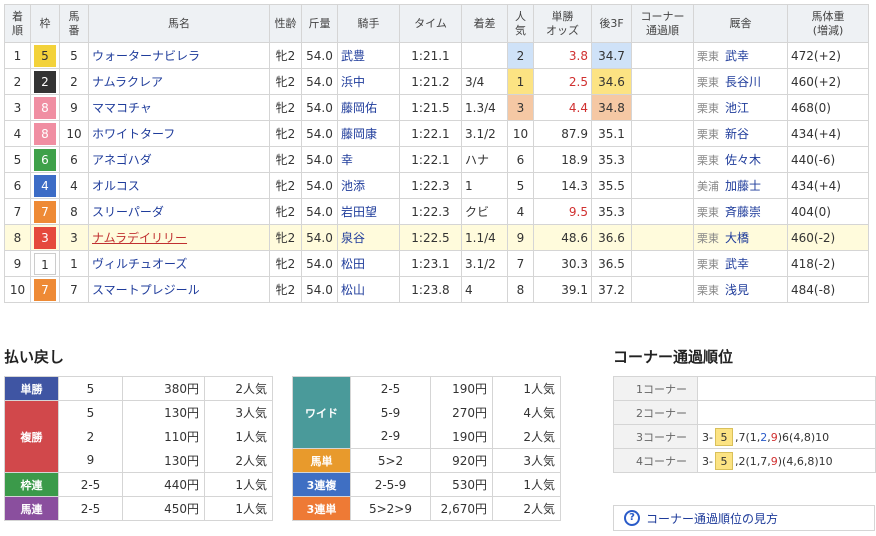  What do you see at coordinates (430, 23) in the screenshot?
I see `header-time: タイム` at bounding box center [430, 23].